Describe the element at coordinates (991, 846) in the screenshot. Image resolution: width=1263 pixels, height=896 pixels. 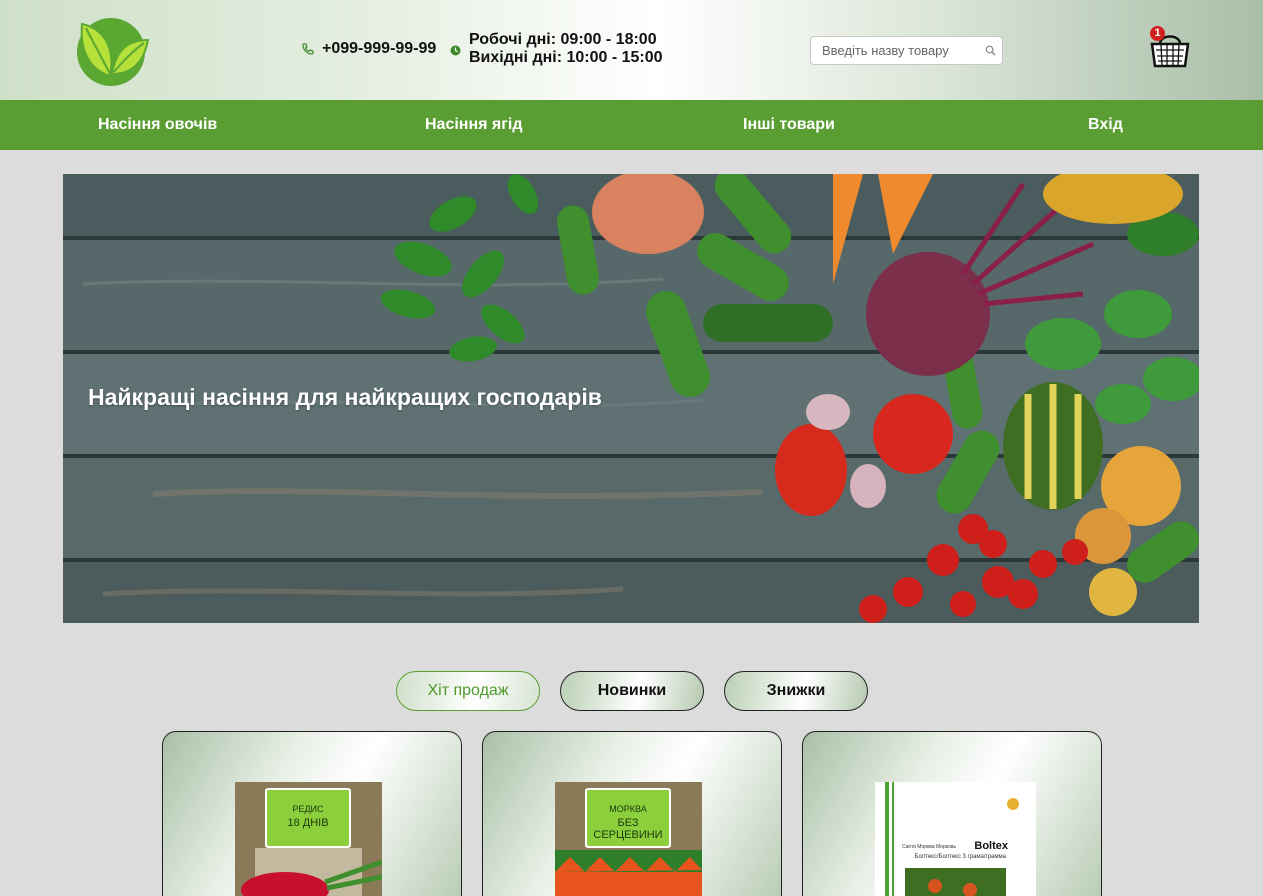
I see `product-brand: Boltex` at that location.